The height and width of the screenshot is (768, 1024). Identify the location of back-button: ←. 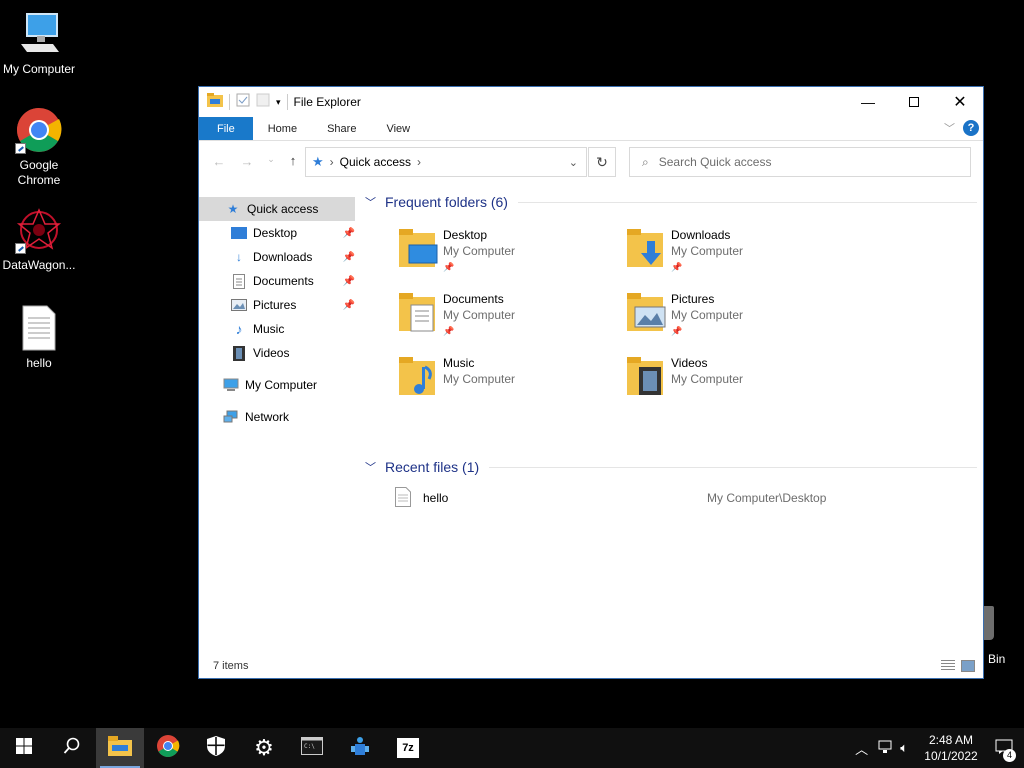
(219, 161).